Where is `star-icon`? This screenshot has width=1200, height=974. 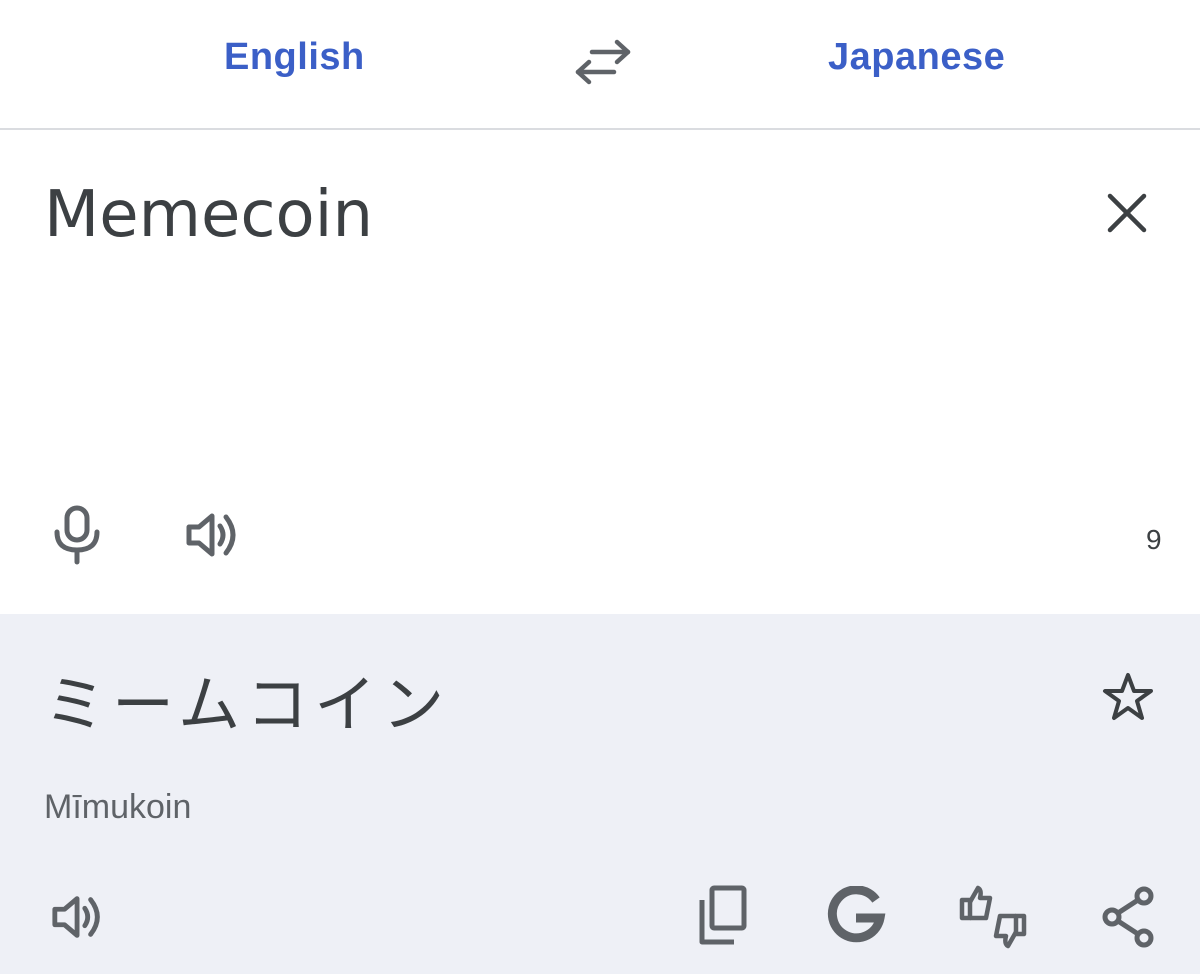
star-icon is located at coordinates (1128, 696).